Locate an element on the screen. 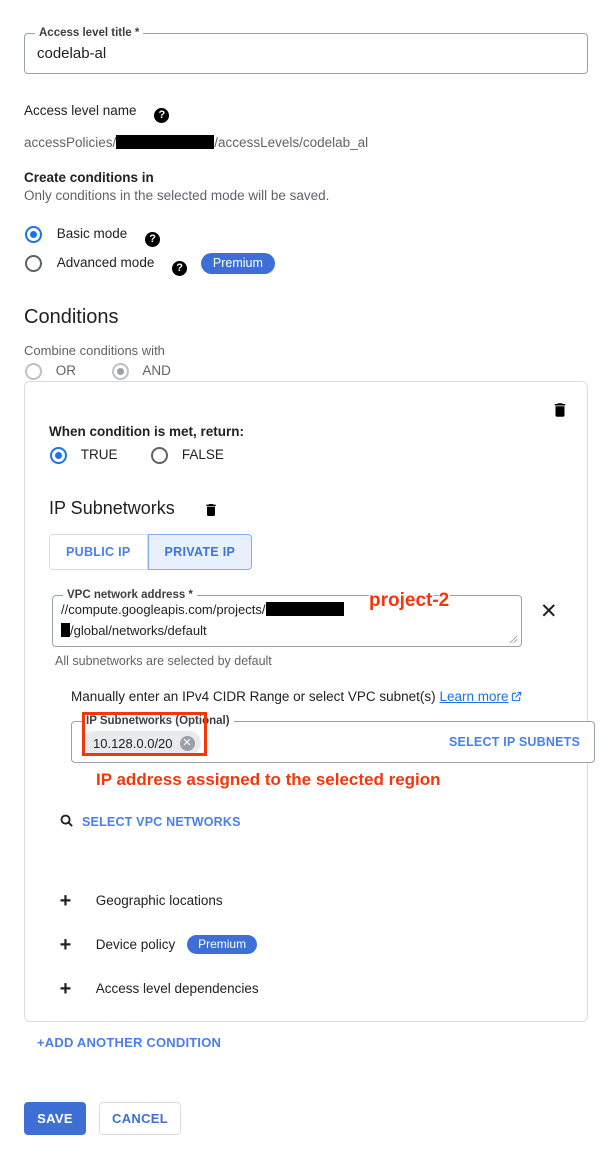 This screenshot has height=1159, width=616. vpc-network-address-line2: /global/networks/default is located at coordinates (134, 630).